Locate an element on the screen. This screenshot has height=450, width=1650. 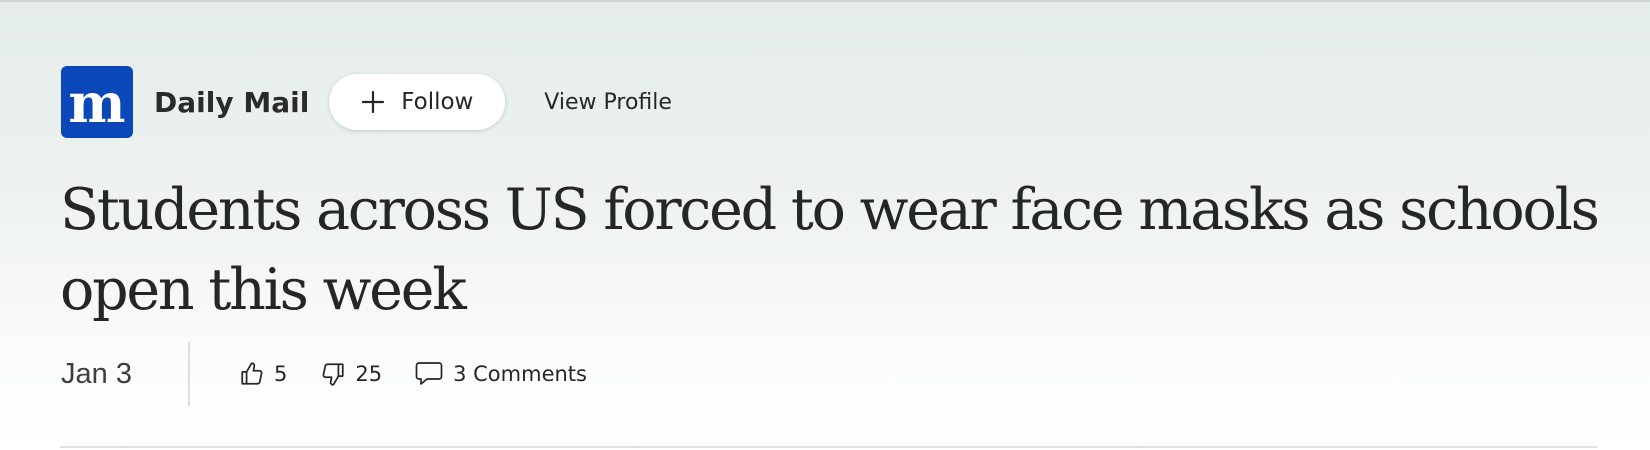
article-meta: Jan 3 5 25 3 Comments is located at coordinates (324, 374).